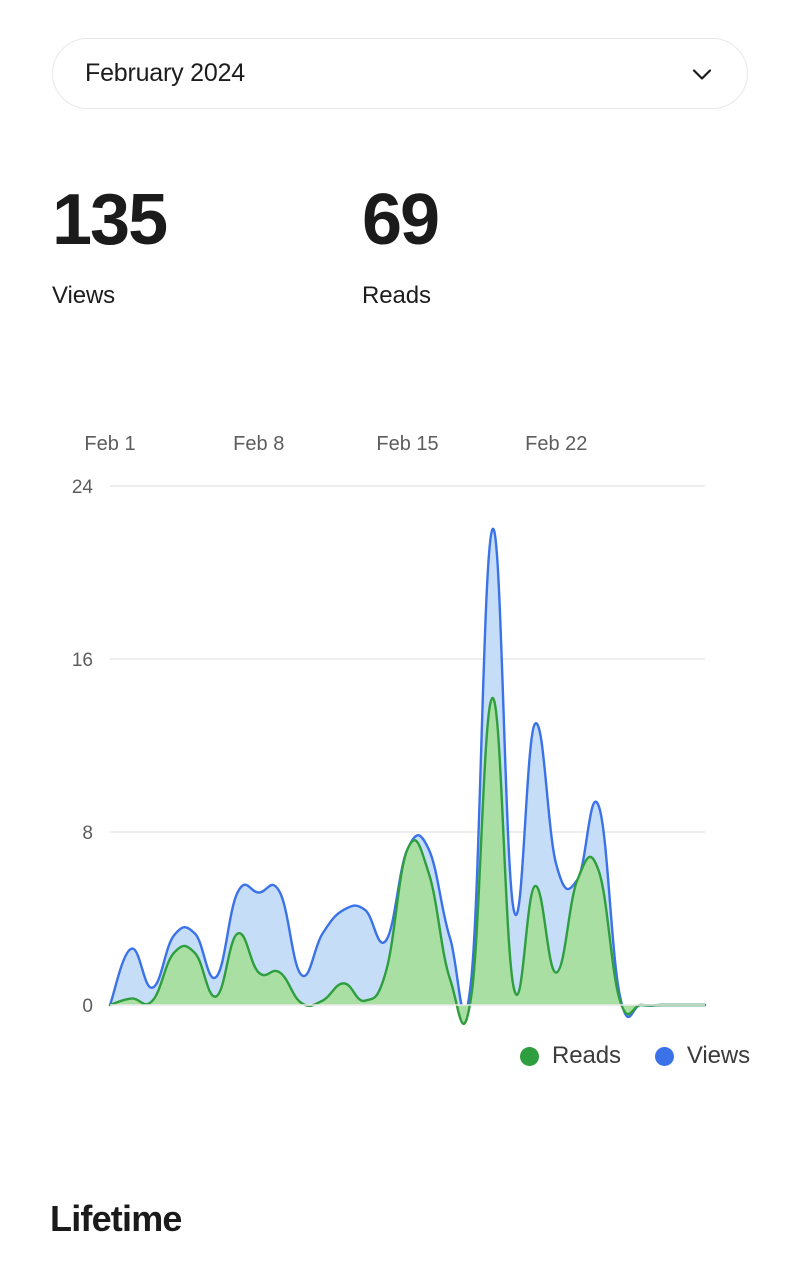 The width and height of the screenshot is (800, 1267). I want to click on x-axis-tick: Feb 1, so click(109, 444).